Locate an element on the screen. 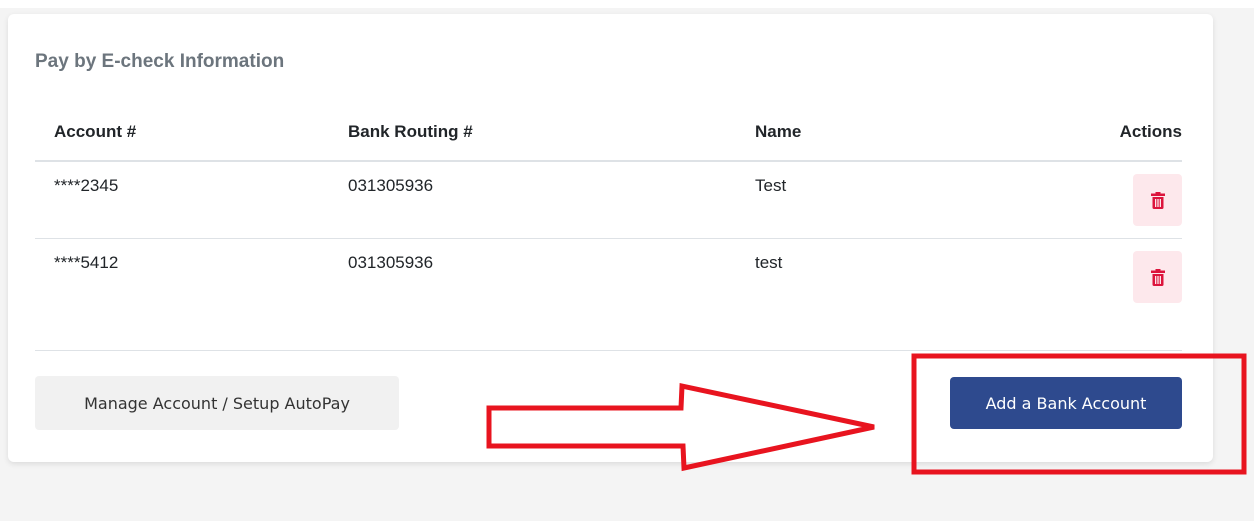  table-row: ****5412 031305936 test is located at coordinates (608, 277).